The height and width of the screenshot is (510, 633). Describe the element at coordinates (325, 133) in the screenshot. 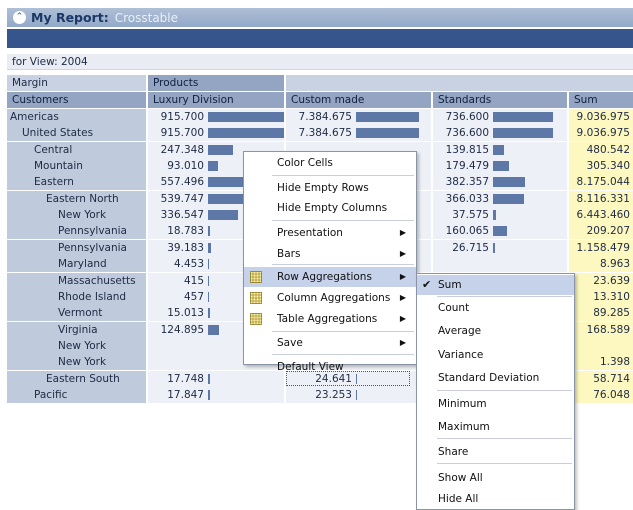

I see `value-text: 7.384.675` at that location.